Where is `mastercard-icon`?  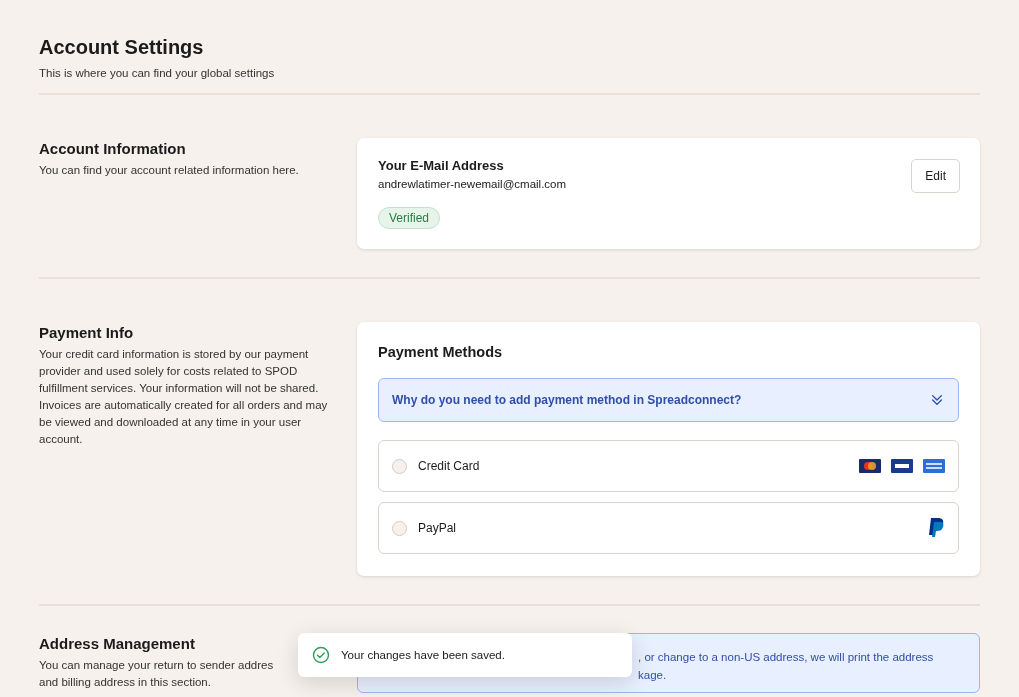 mastercard-icon is located at coordinates (870, 466).